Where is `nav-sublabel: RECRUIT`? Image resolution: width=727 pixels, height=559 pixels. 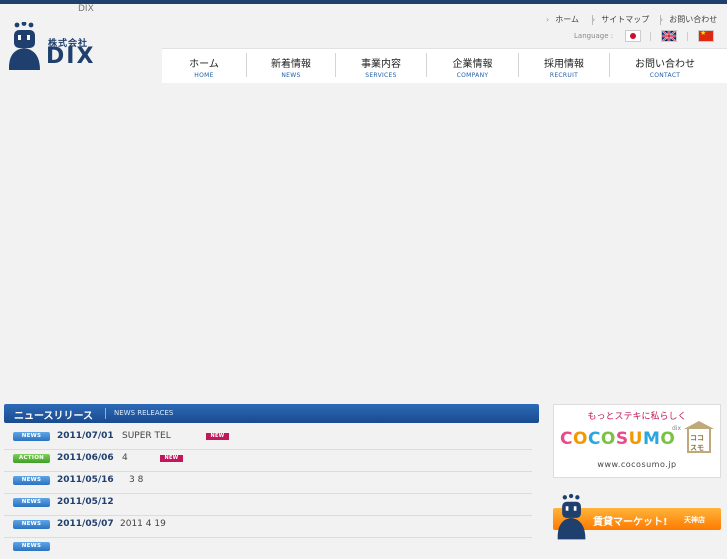
nav-sublabel: RECRUIT is located at coordinates (564, 75).